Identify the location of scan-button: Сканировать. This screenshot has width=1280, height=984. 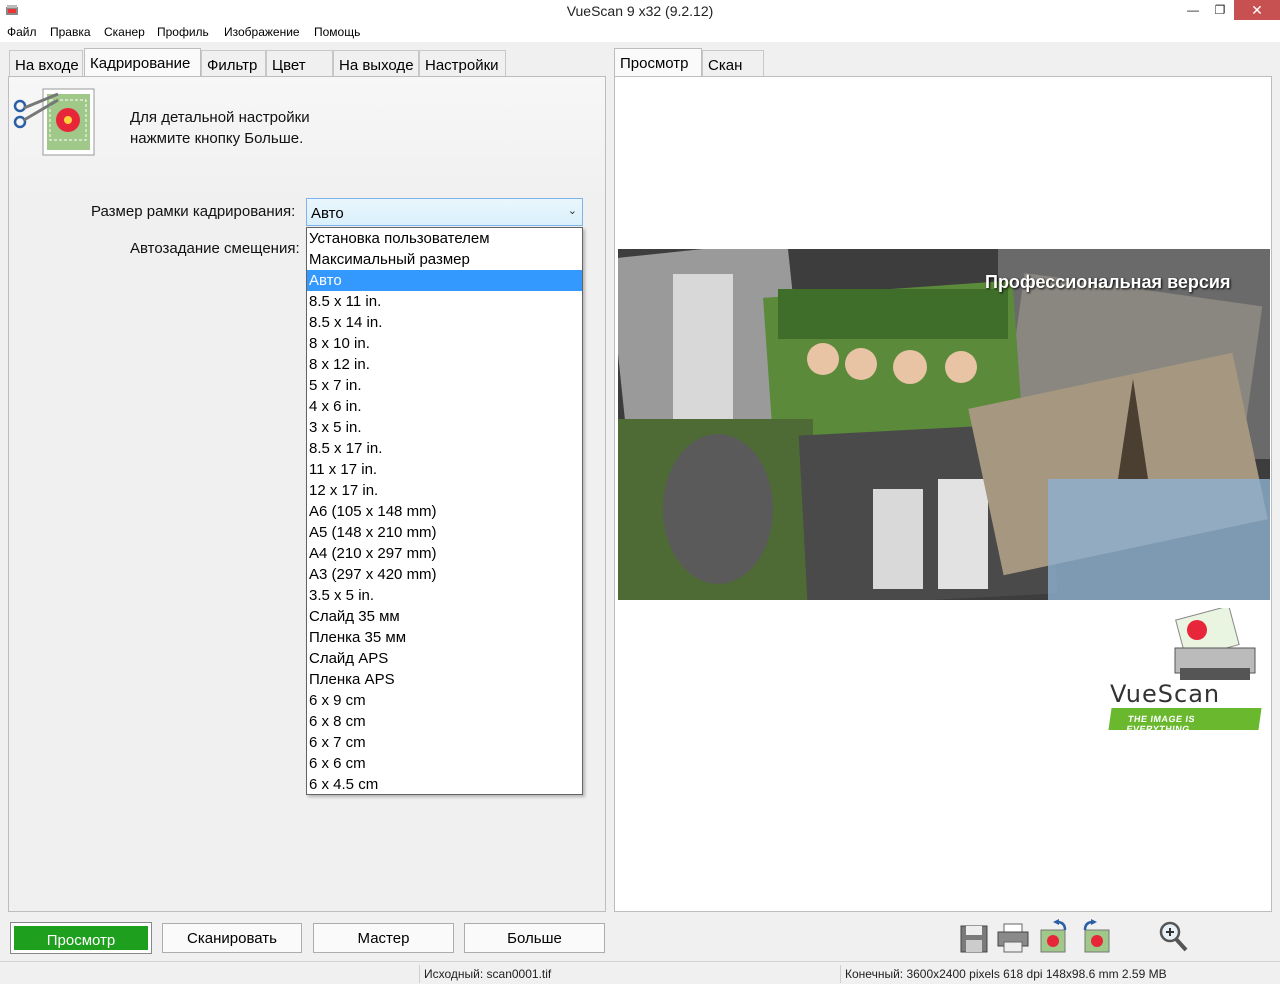
(232, 938).